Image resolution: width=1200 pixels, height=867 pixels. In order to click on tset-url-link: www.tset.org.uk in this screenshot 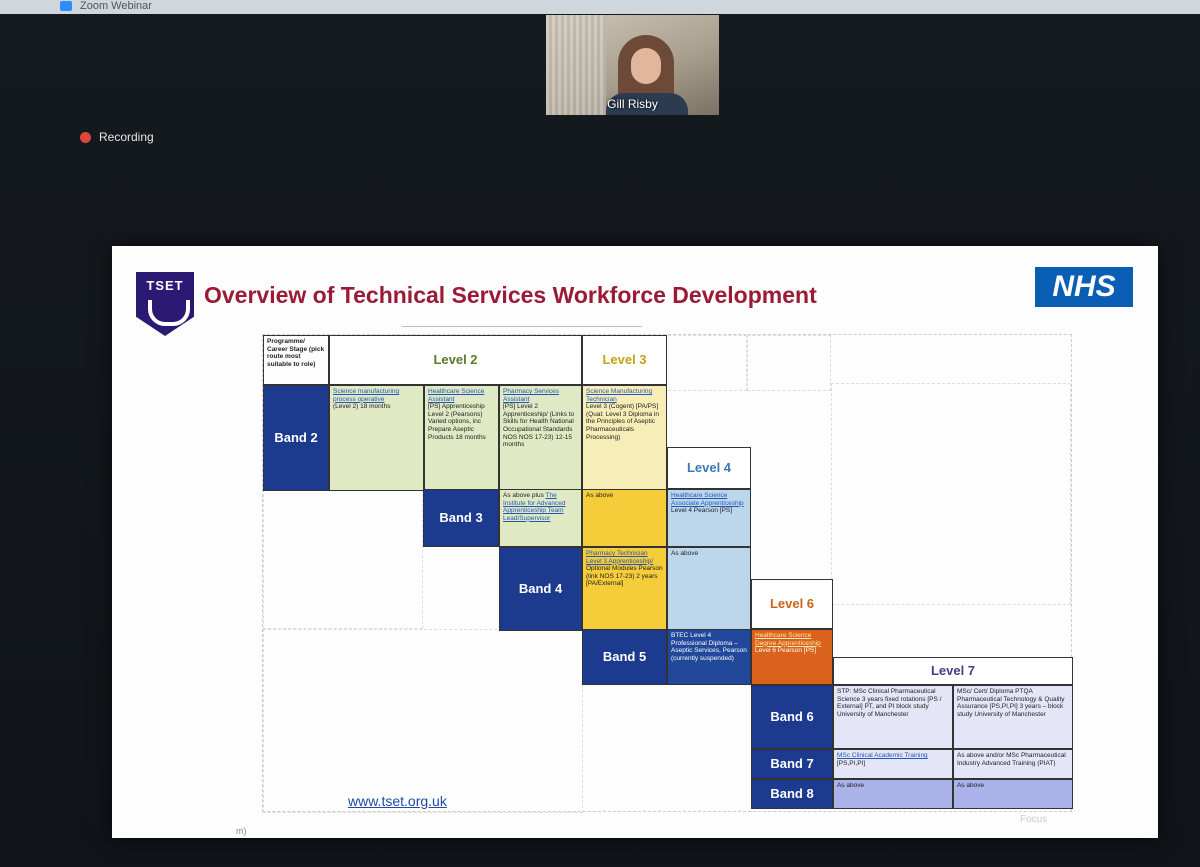, I will do `click(397, 801)`.